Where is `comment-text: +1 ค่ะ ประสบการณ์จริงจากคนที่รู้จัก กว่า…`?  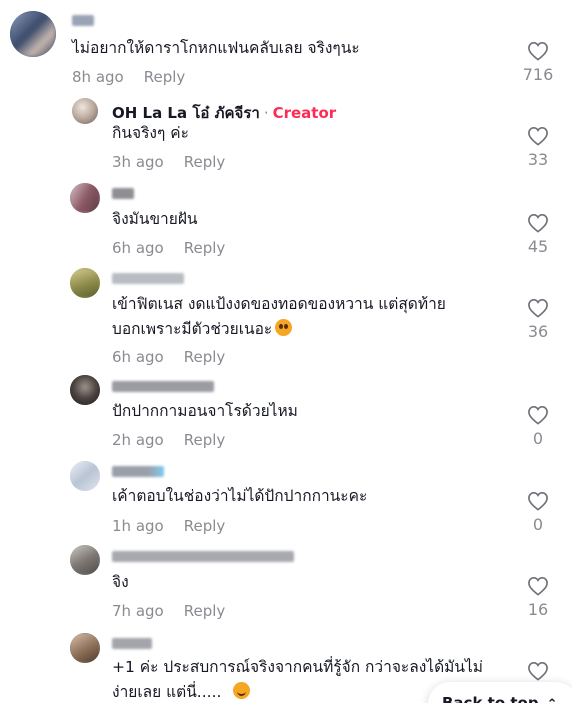
comment-text: +1 ค่ะ ประสบการณ์จริงจากคนที่รู้จัก กว่า… is located at coordinates (297, 667).